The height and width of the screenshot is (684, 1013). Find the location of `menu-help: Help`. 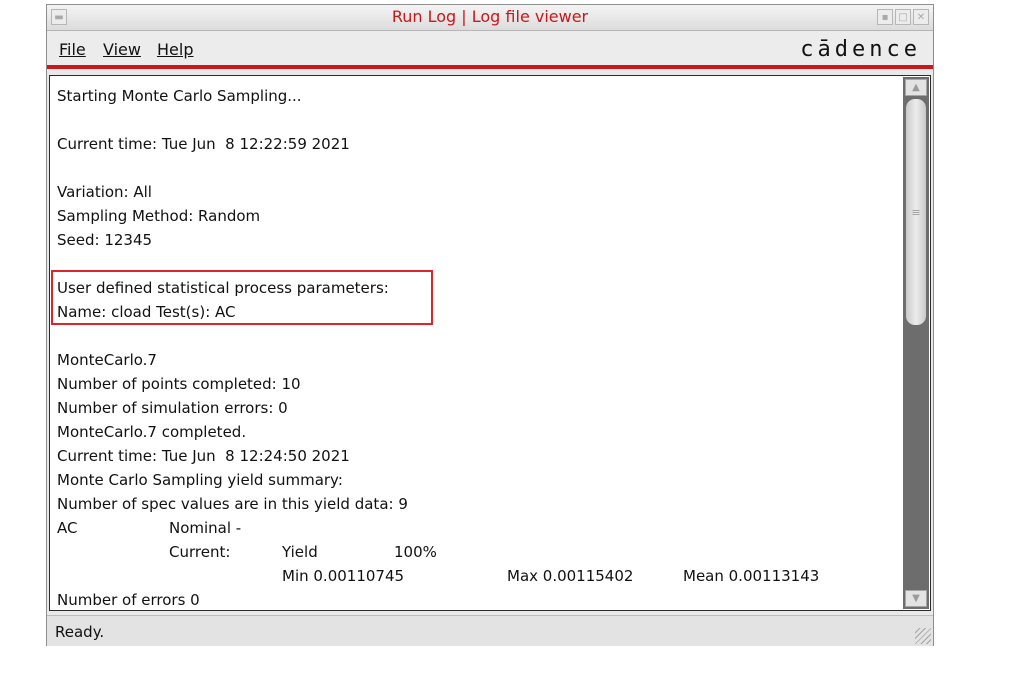

menu-help: Help is located at coordinates (175, 49).